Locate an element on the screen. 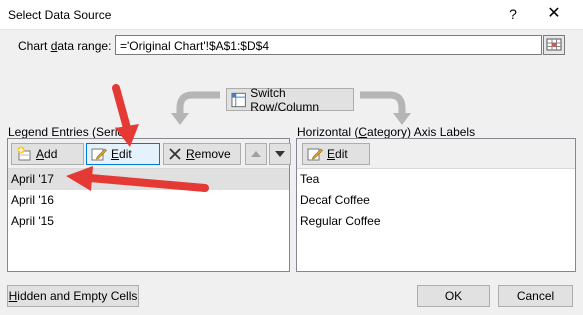  legend-toolbar: Add Edit Remove is located at coordinates (149, 154).